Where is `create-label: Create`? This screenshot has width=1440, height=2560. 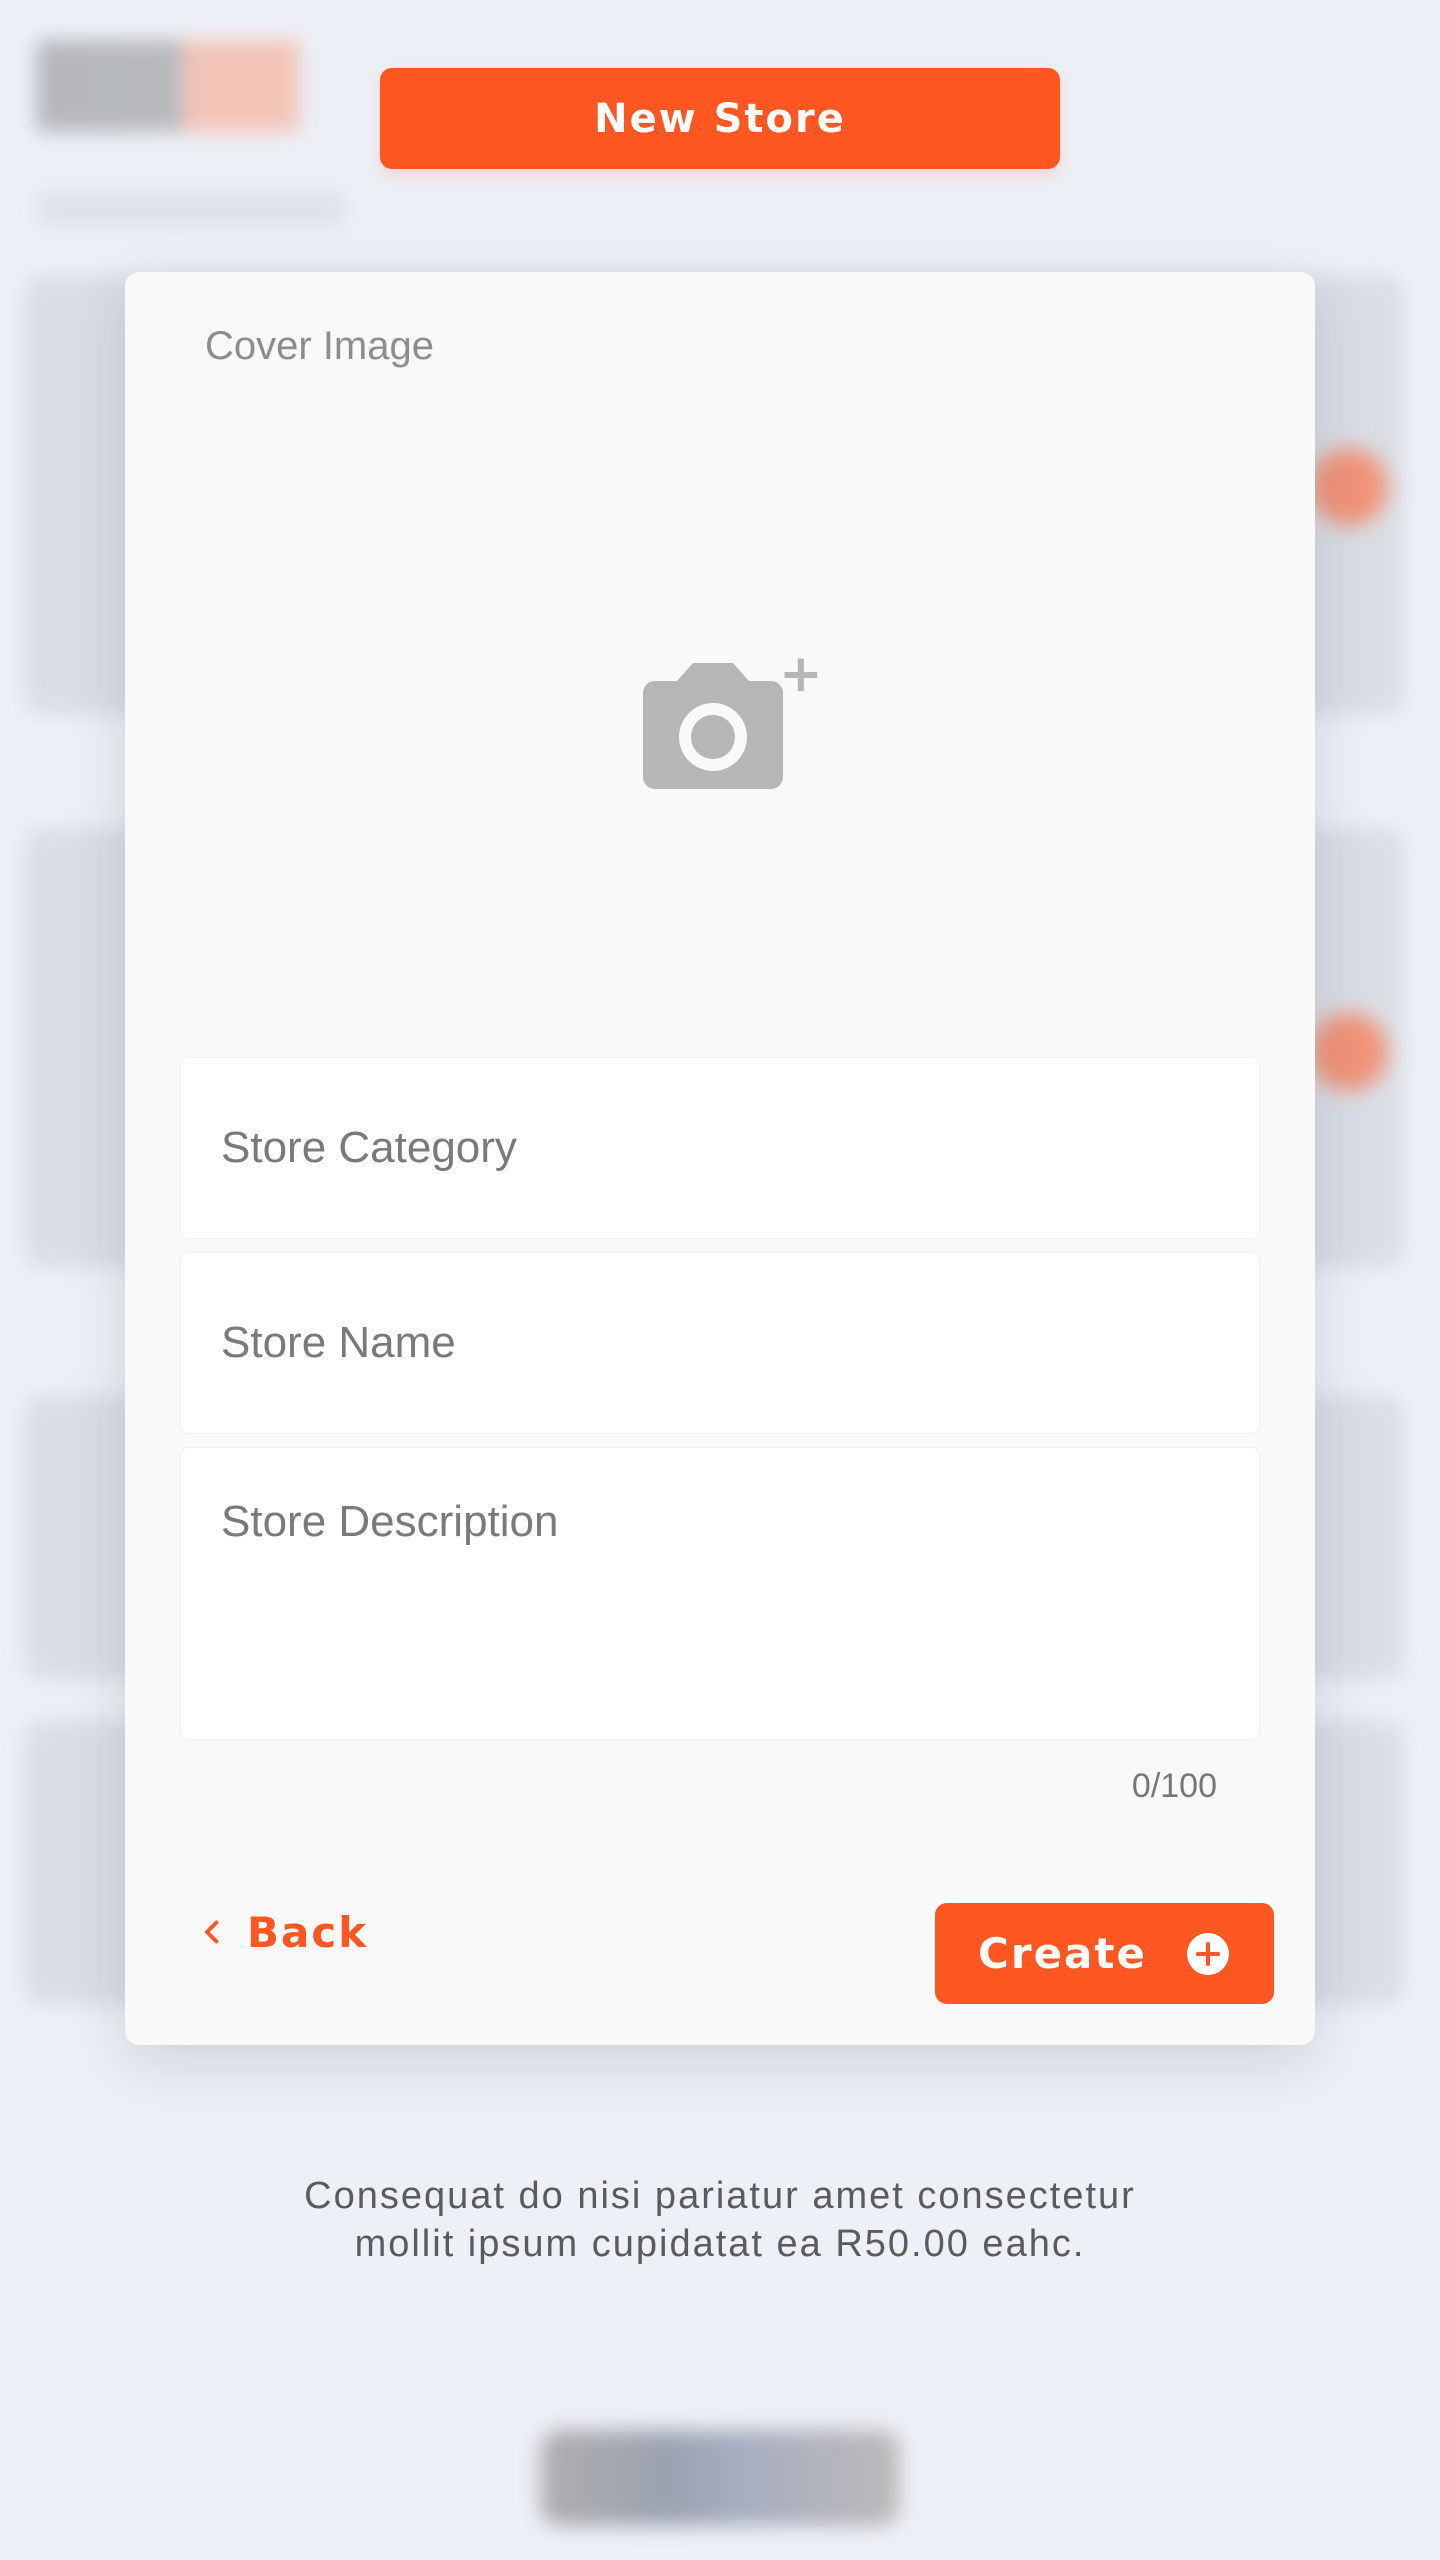 create-label: Create is located at coordinates (1062, 1953).